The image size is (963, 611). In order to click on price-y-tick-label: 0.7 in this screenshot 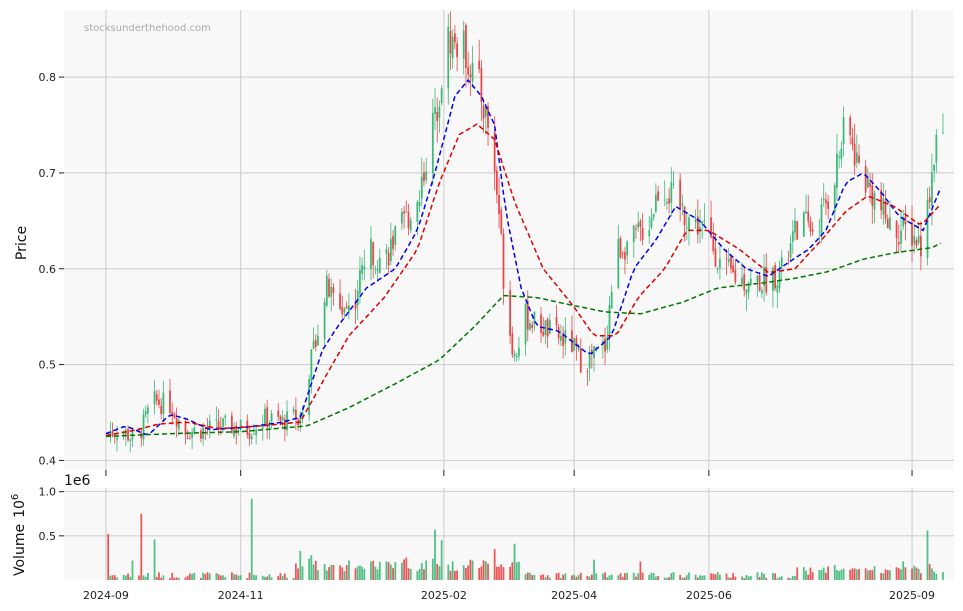, I will do `click(48, 173)`.